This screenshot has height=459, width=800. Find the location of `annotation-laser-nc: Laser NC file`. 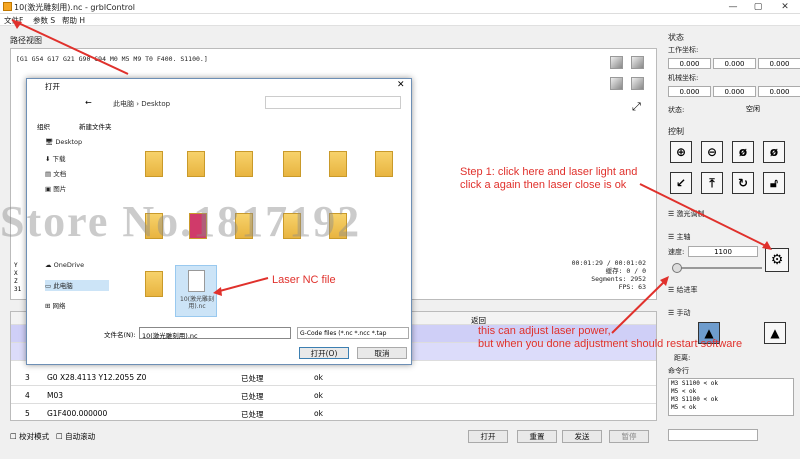

annotation-laser-nc: Laser NC file is located at coordinates (304, 280).